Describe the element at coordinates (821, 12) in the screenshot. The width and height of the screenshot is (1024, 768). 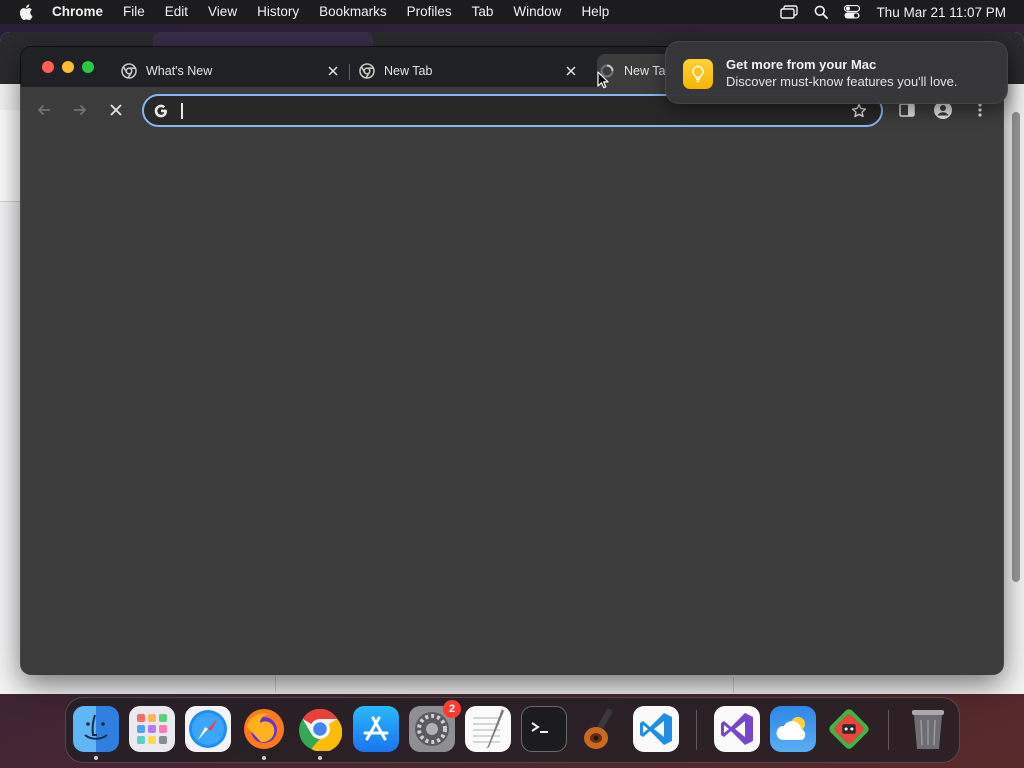
I see `spotlight-search-icon` at that location.